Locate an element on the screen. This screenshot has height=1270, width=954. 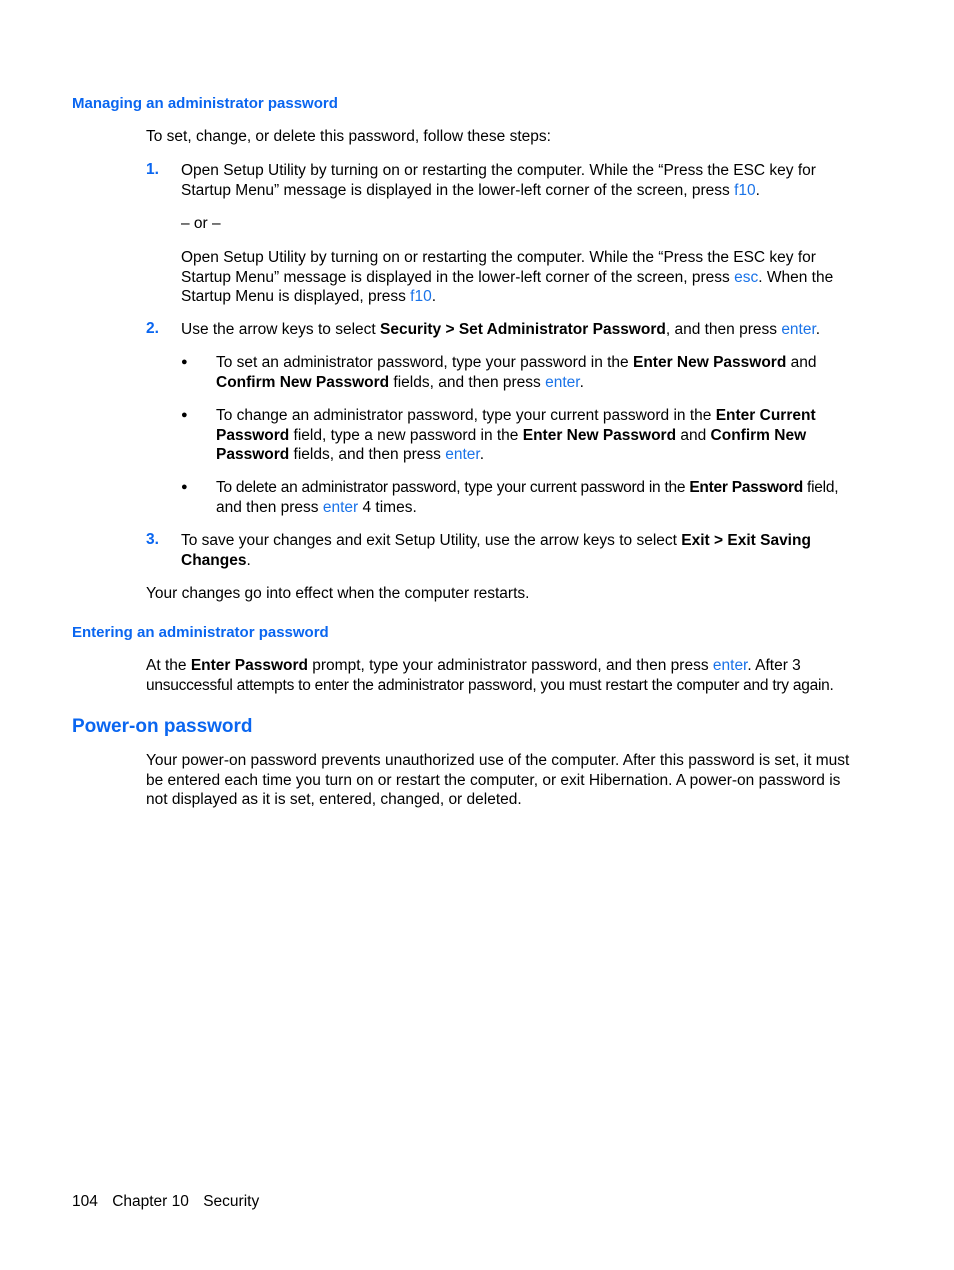
menu-path: Changes is located at coordinates (214, 560).